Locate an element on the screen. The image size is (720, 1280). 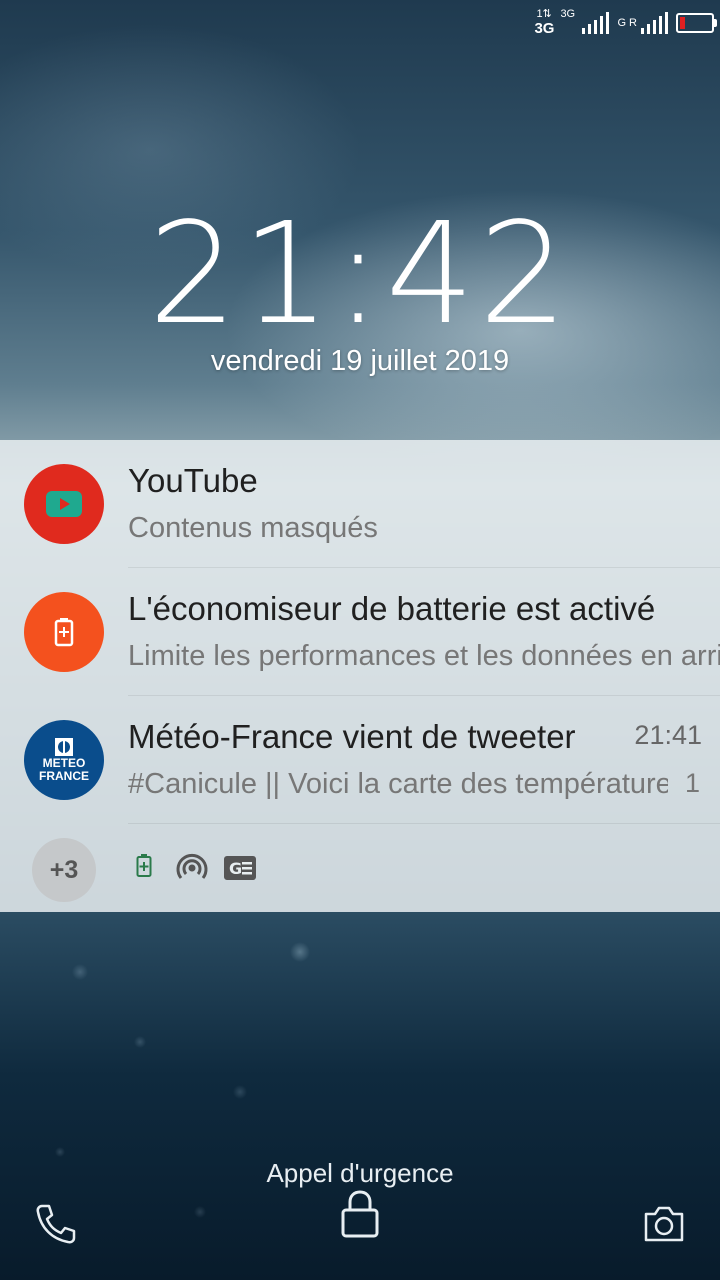
meteo-france-logo-icon is located at coordinates (64, 747).